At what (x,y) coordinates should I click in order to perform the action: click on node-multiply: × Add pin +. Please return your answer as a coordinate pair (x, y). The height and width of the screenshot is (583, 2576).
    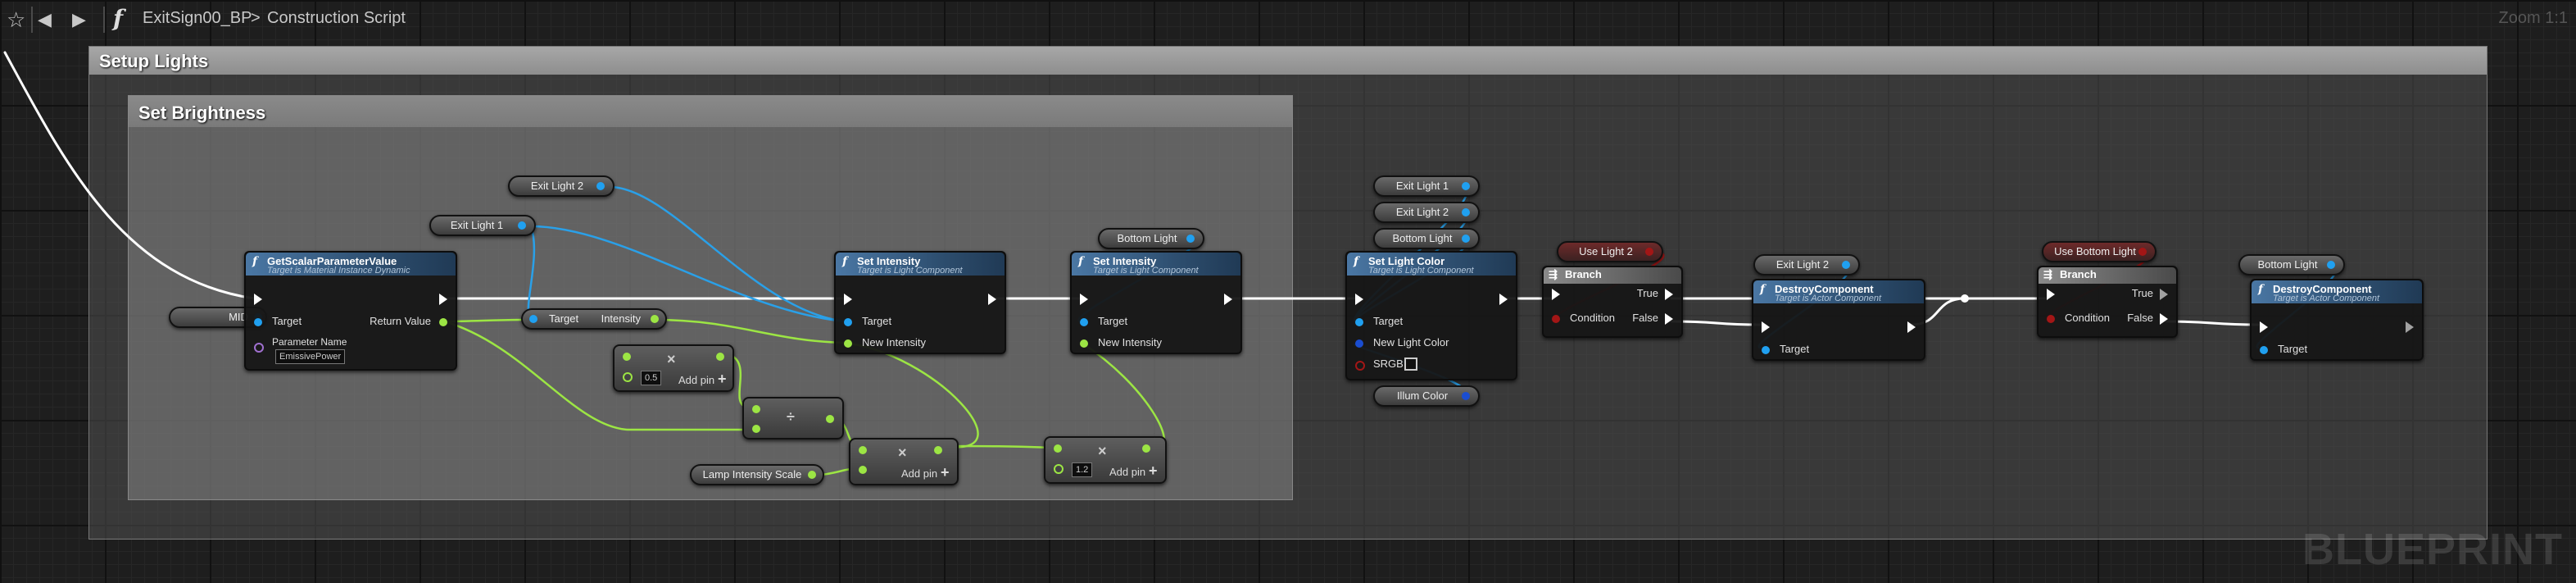
    Looking at the image, I should click on (904, 461).